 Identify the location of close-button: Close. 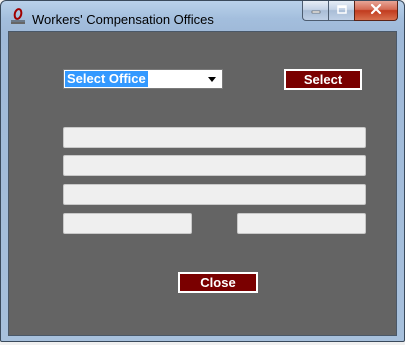
(218, 282).